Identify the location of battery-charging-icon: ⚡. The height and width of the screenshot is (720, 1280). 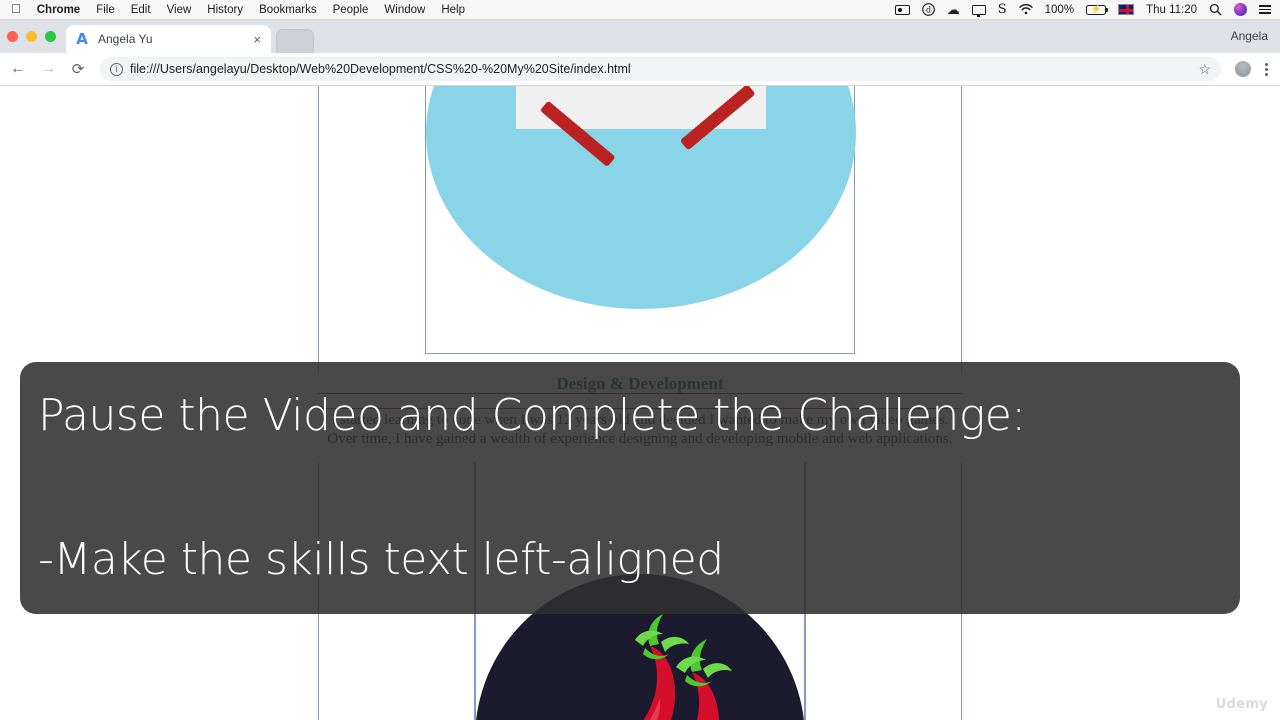
(1097, 9).